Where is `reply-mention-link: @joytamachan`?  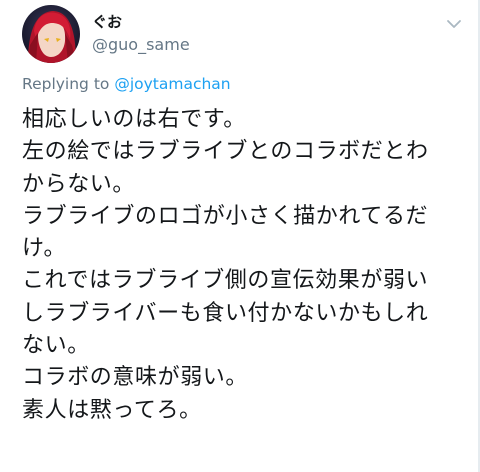
reply-mention-link: @joytamachan is located at coordinates (172, 84).